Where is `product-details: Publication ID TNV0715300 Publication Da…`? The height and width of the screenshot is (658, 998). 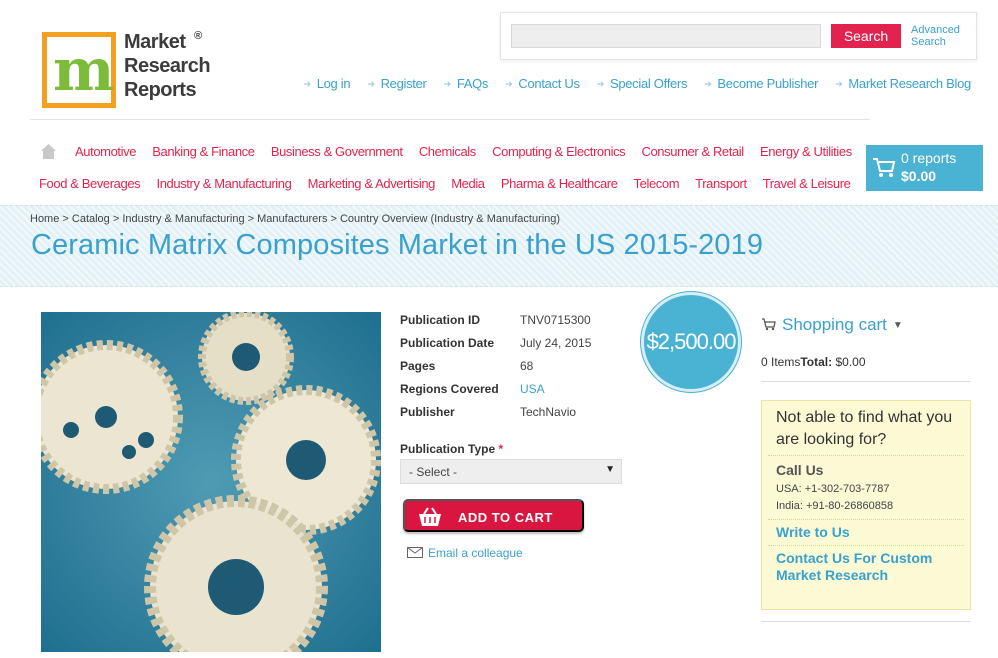
product-details: Publication ID TNV0715300 Publication Da… is located at coordinates (495, 370).